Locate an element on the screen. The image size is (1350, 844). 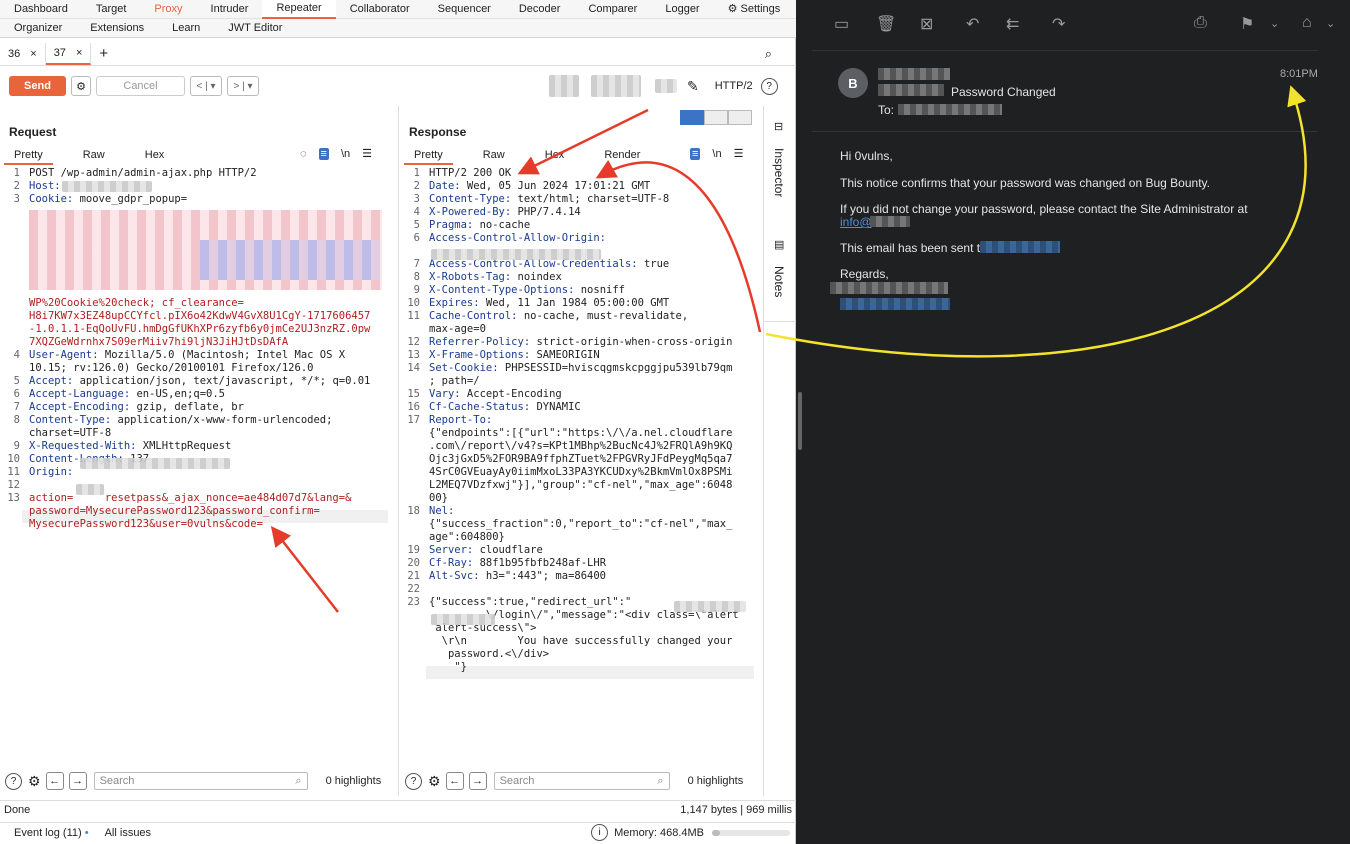
code-line: POST /wp-admin/admin-ajax.php HTTP/2 is located at coordinates (143, 173).